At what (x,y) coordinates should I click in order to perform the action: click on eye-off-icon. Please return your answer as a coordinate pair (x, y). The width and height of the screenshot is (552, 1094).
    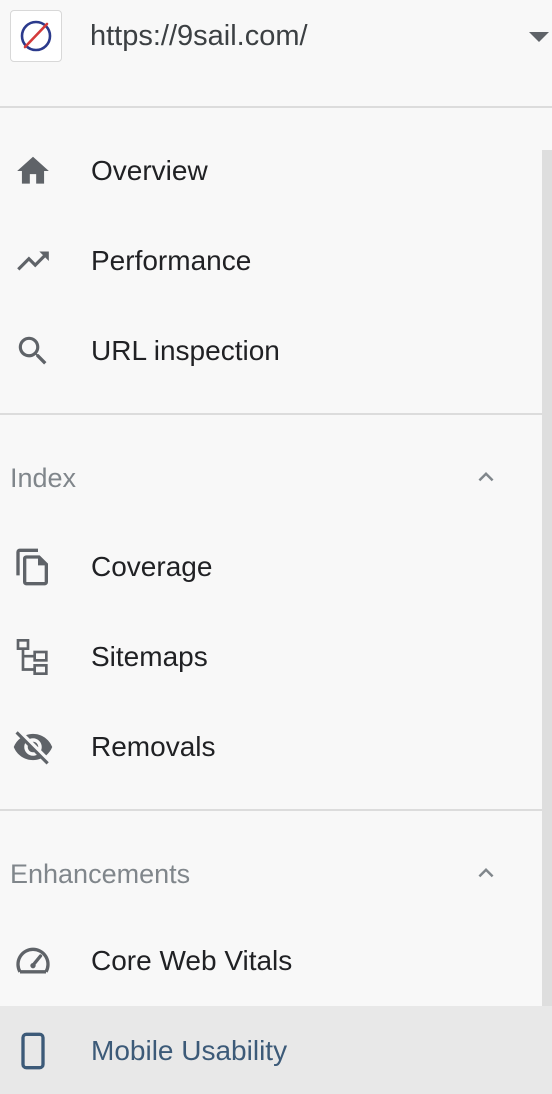
    Looking at the image, I should click on (33, 747).